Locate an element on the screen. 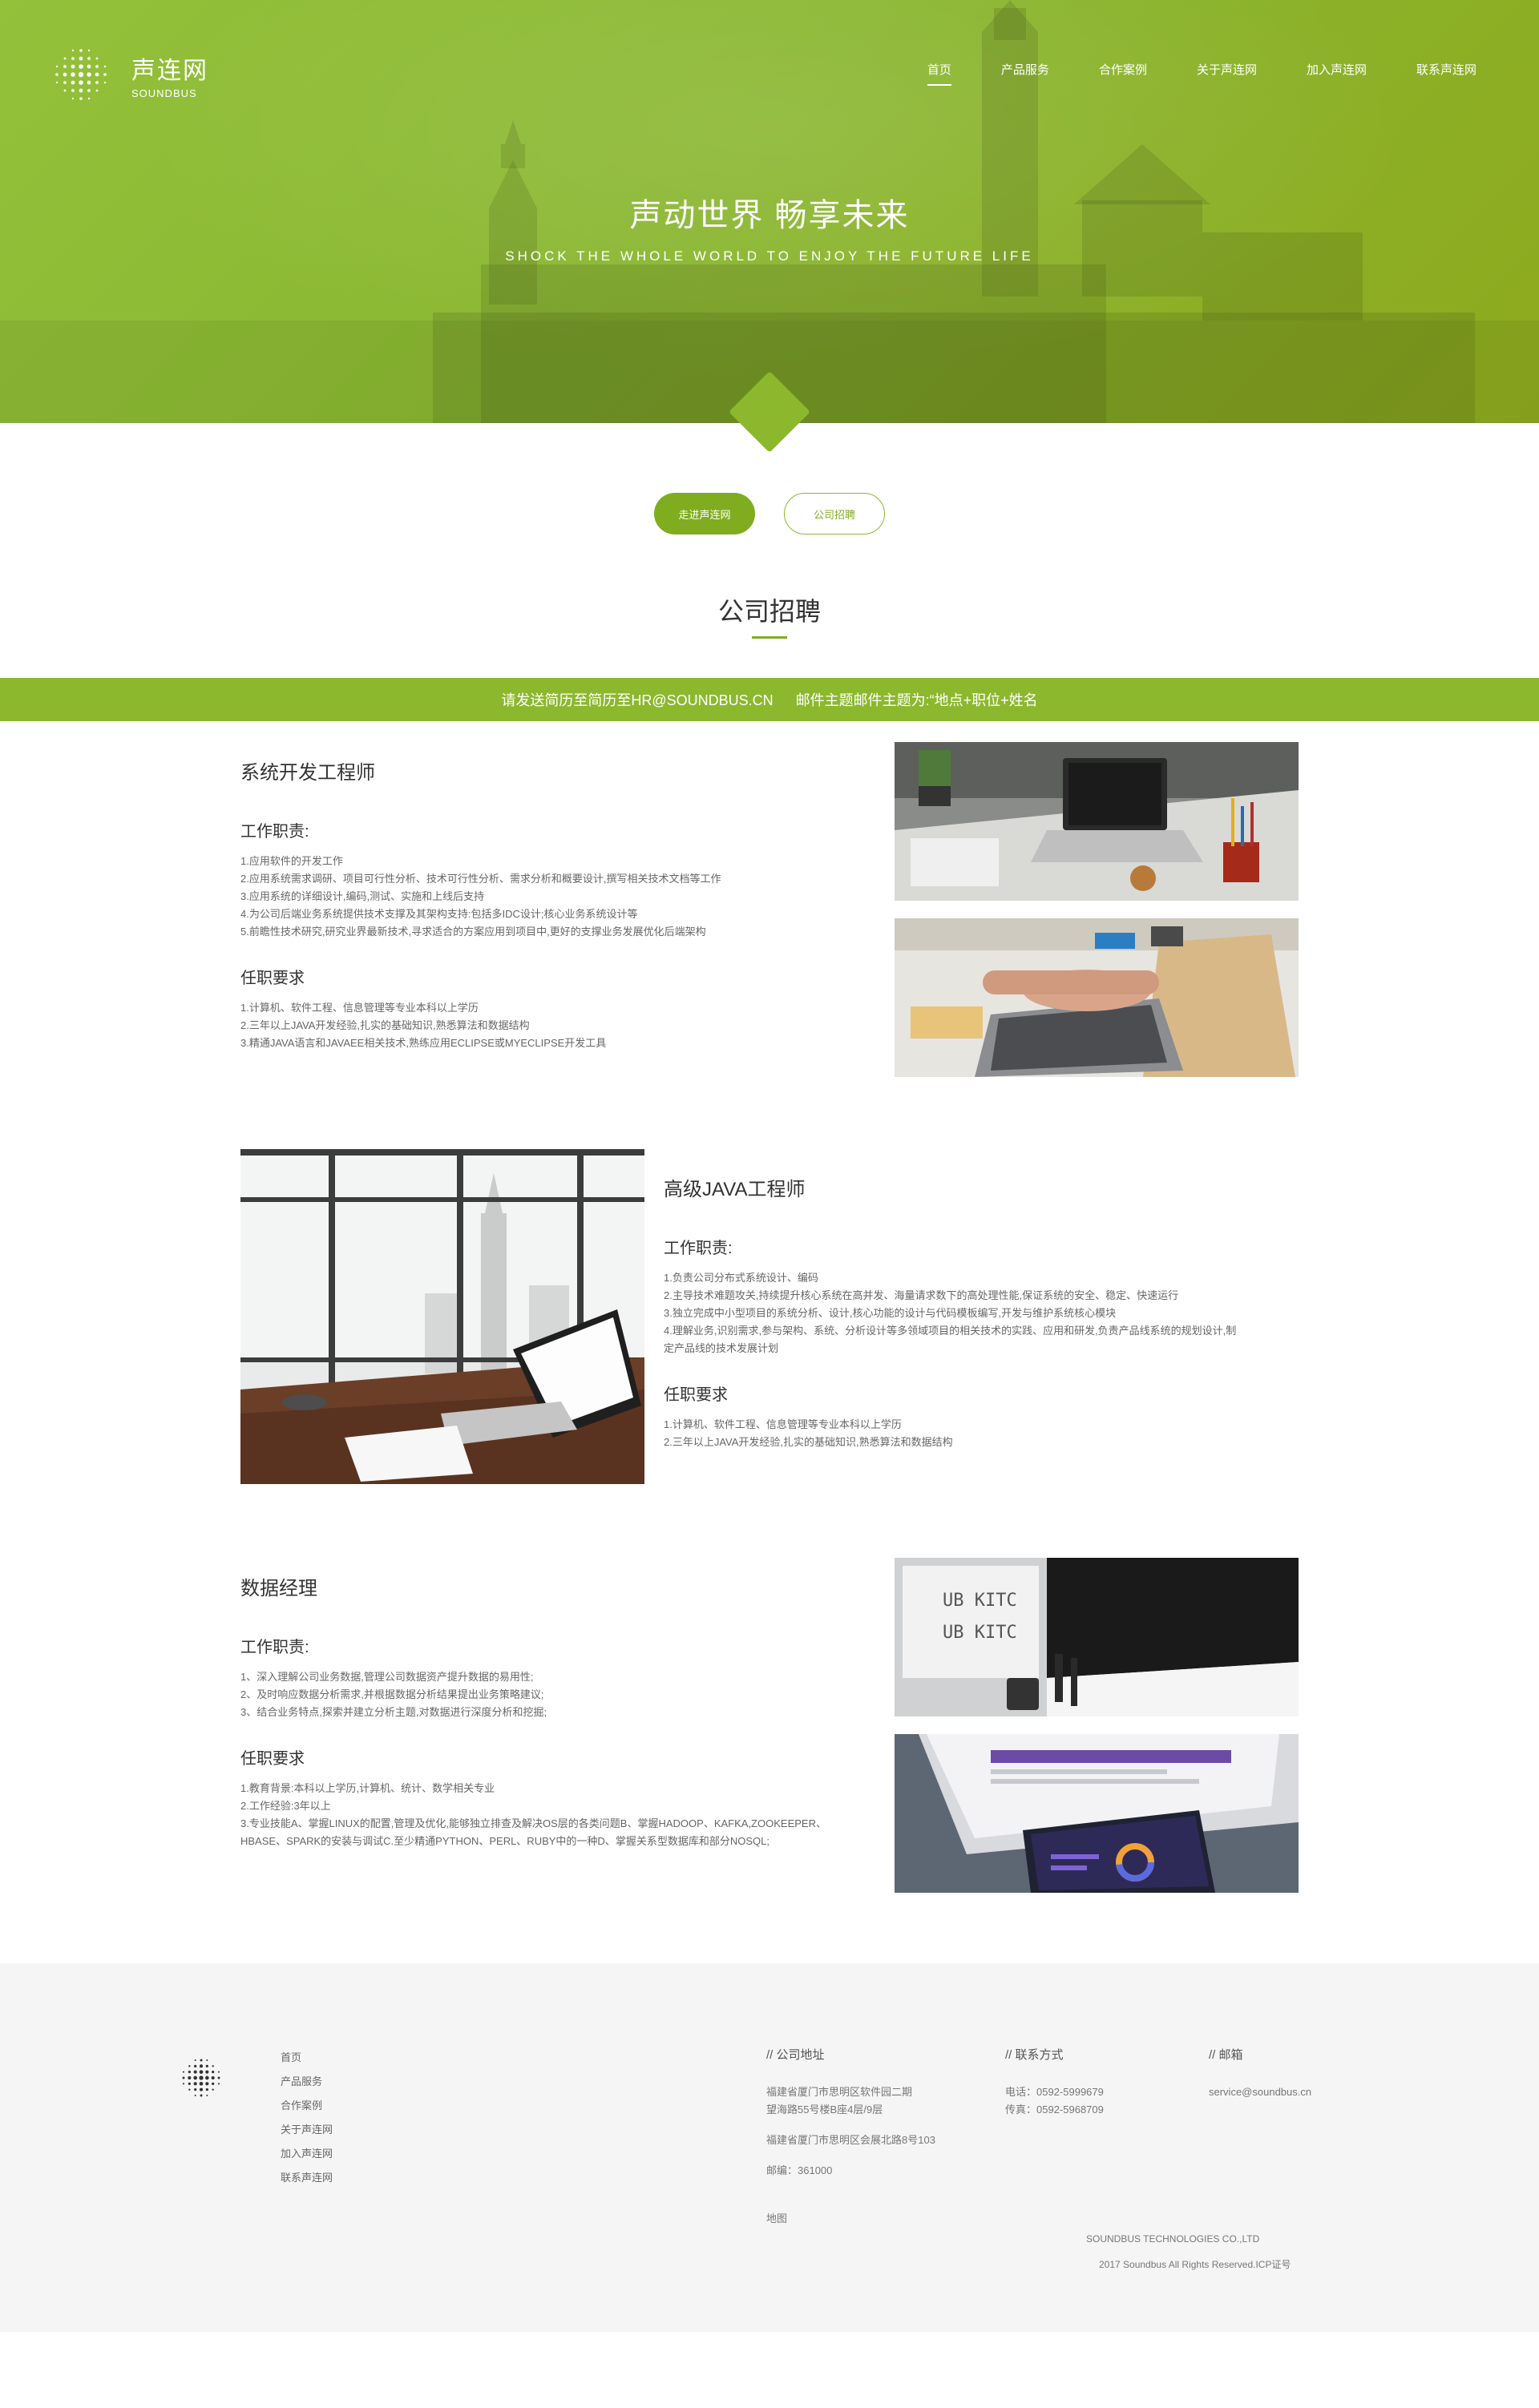 The width and height of the screenshot is (1539, 2408). job-title: 高级JAVA工程师 is located at coordinates (735, 1189).